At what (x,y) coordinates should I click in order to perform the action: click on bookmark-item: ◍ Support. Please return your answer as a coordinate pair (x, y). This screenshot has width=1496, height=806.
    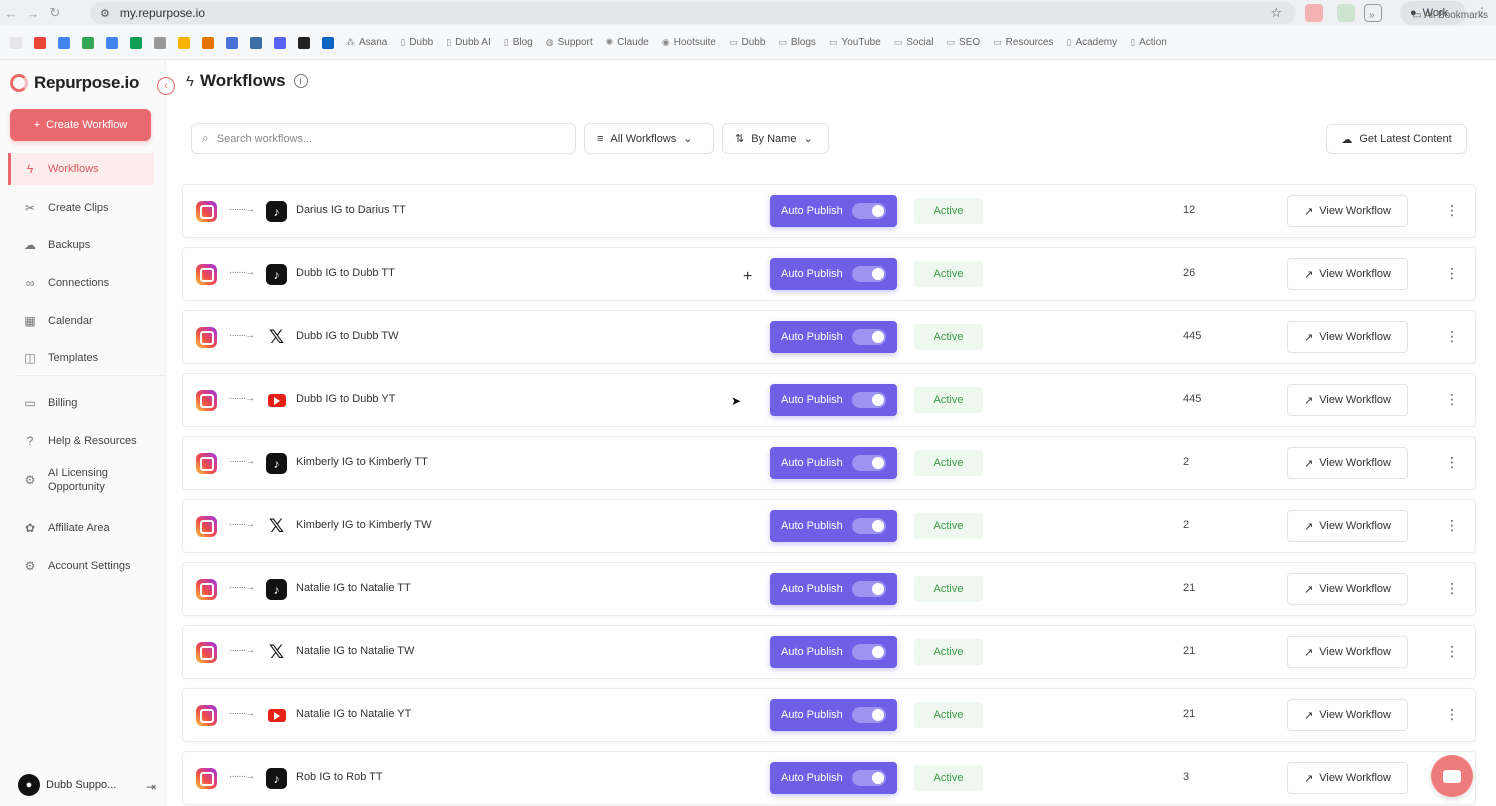
    Looking at the image, I should click on (569, 42).